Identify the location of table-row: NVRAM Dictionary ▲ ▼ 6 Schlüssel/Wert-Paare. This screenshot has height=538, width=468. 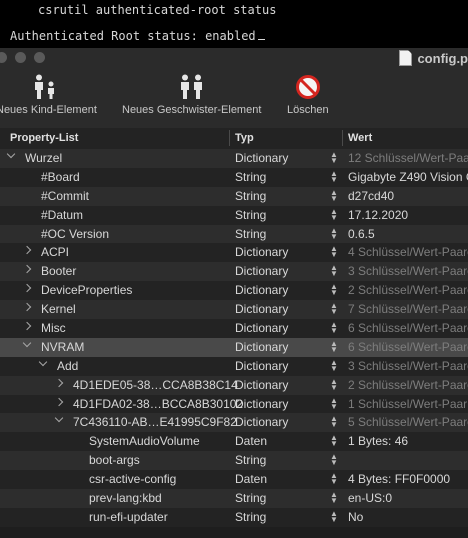
(234, 347).